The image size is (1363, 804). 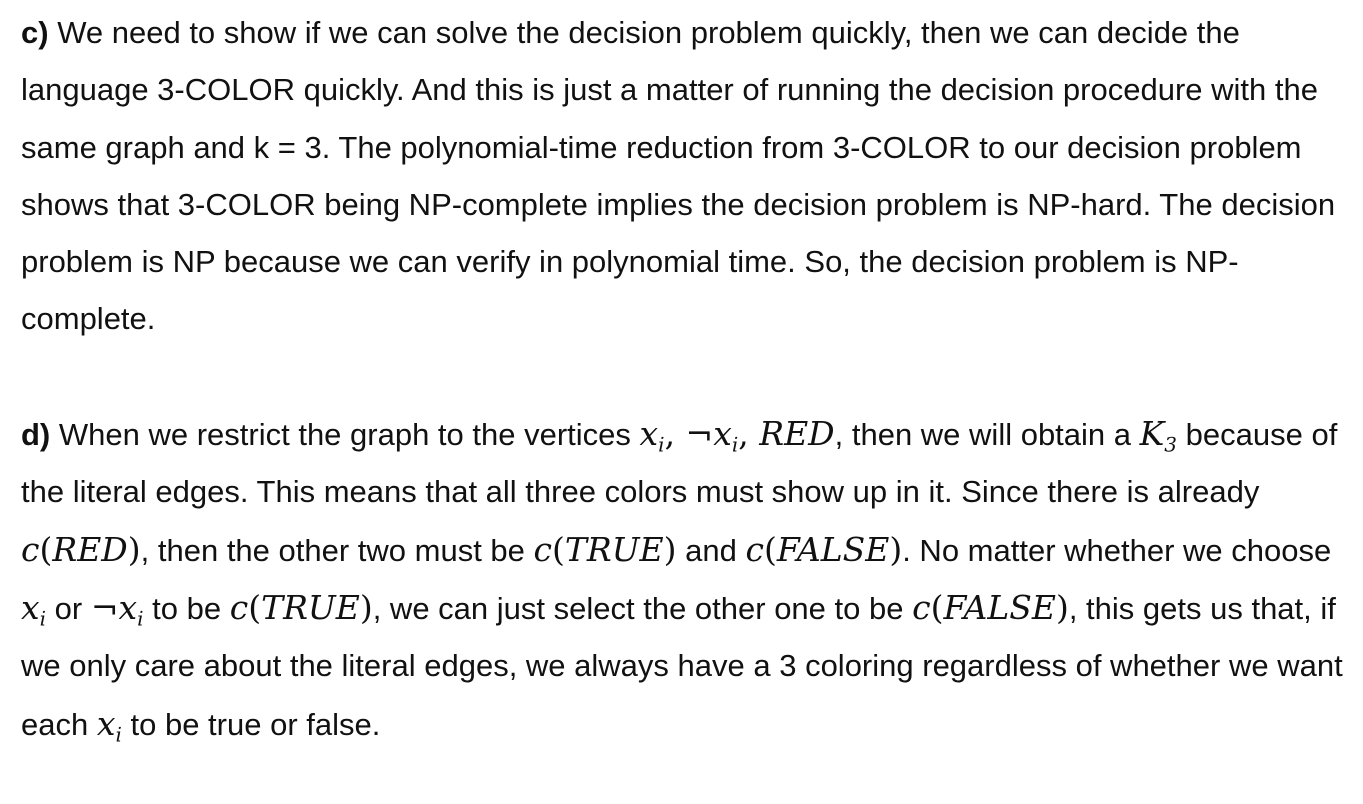 I want to click on part-d-text: to be, so click(x=186, y=608).